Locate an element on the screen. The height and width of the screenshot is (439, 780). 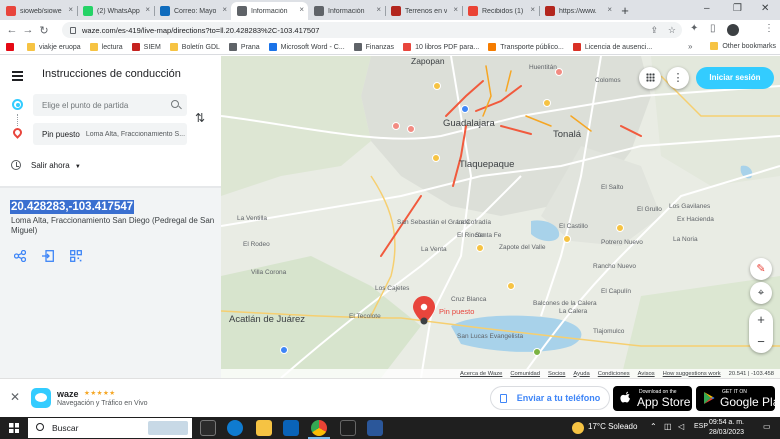
volume-icon: ◁ is located at coordinates (681, 426).